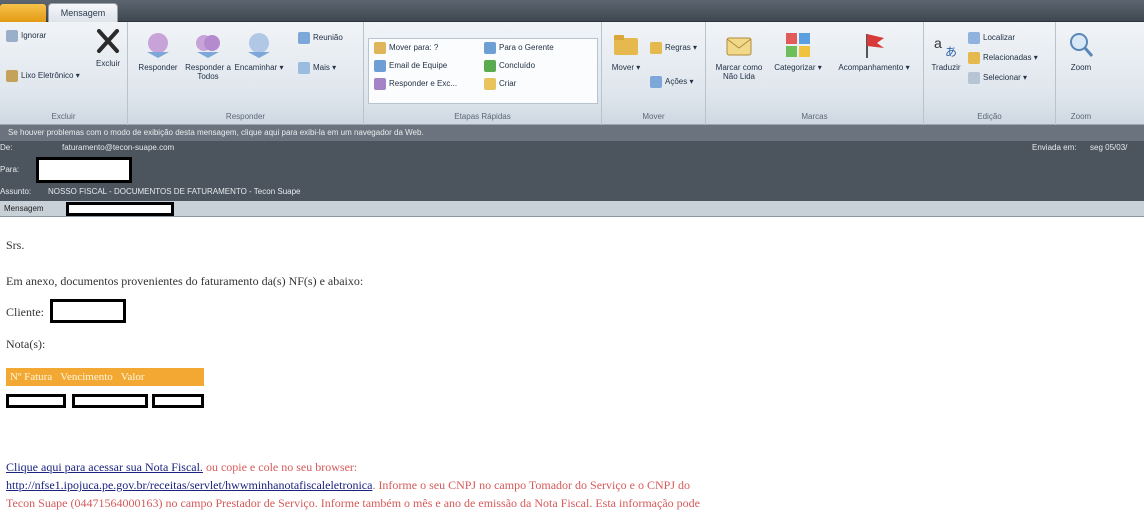  I want to click on group-zoom: Zoom Zoom, so click(1081, 73).